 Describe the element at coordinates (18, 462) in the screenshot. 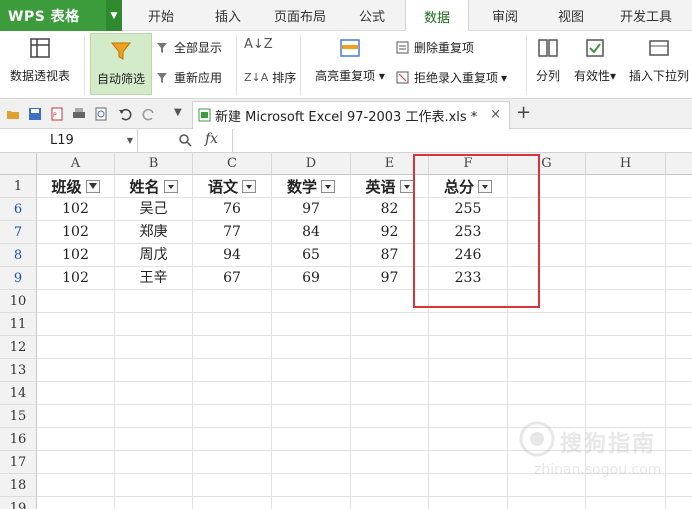

I see `row-header: 17` at that location.